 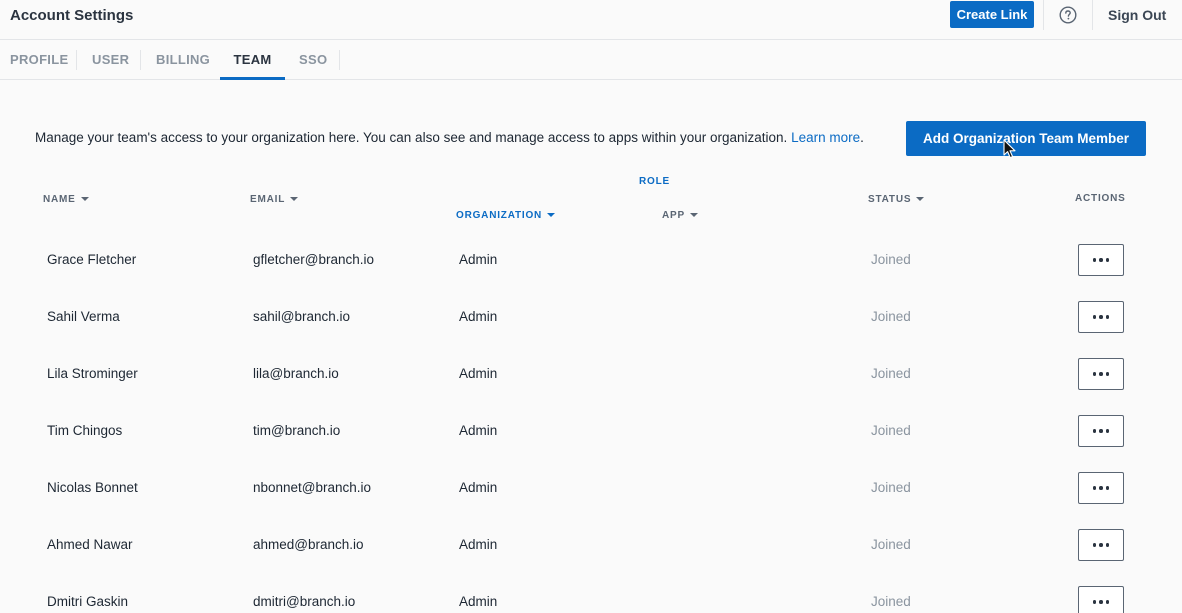 I want to click on question-circle-icon, so click(x=1068, y=15).